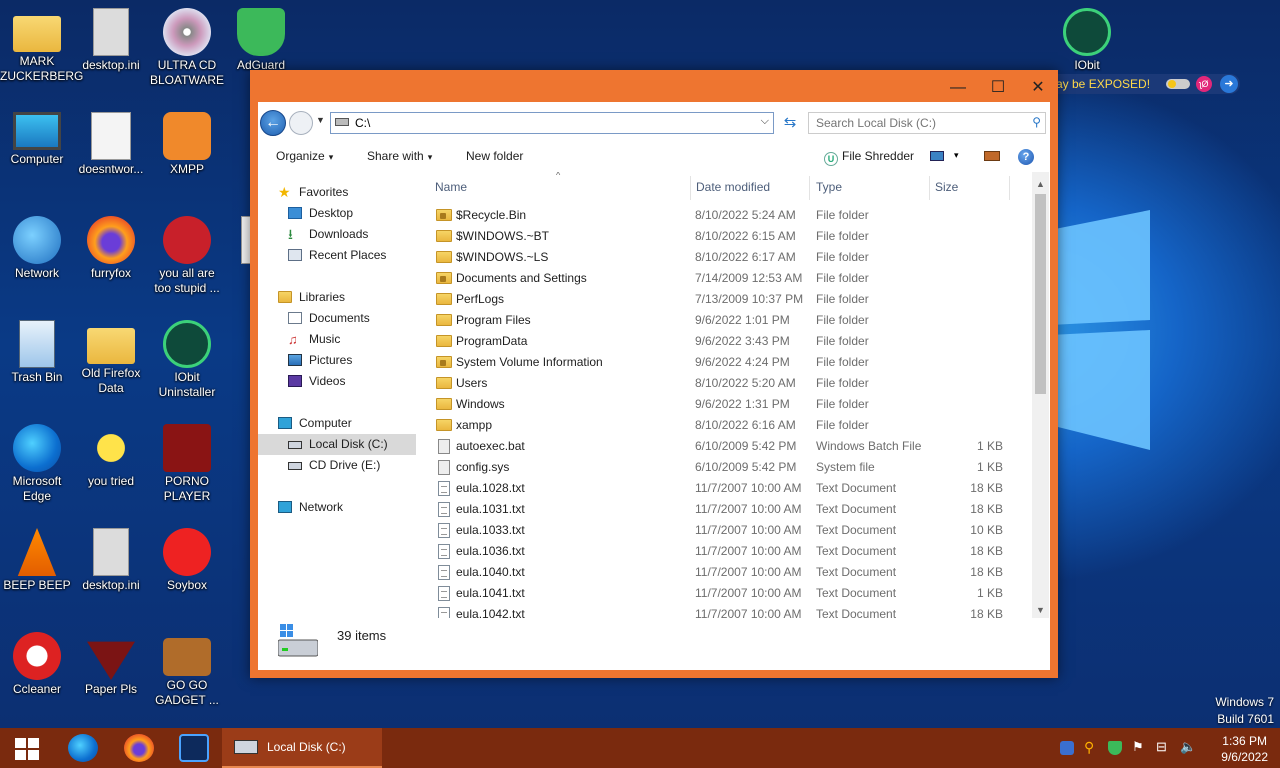  Describe the element at coordinates (27, 748) in the screenshot. I see `start-button` at that location.